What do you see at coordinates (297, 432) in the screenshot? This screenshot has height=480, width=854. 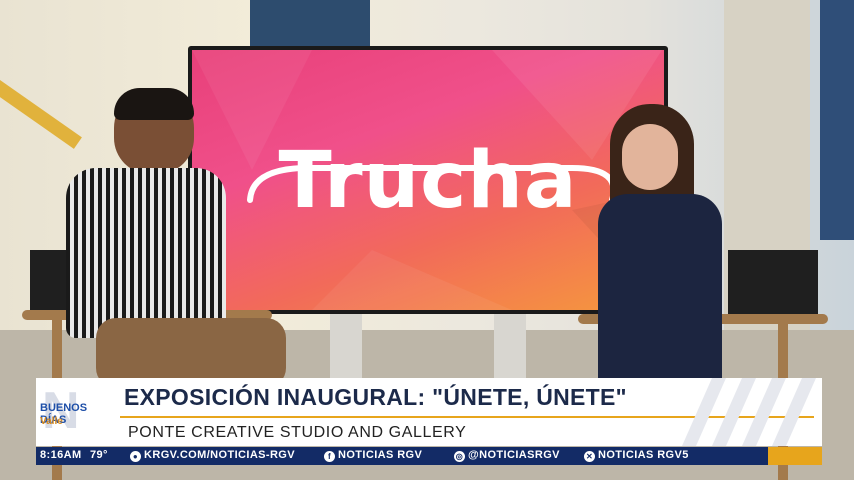 I see `subheadline: PONTE CREATIVE STUDIO AND GALLERY` at bounding box center [297, 432].